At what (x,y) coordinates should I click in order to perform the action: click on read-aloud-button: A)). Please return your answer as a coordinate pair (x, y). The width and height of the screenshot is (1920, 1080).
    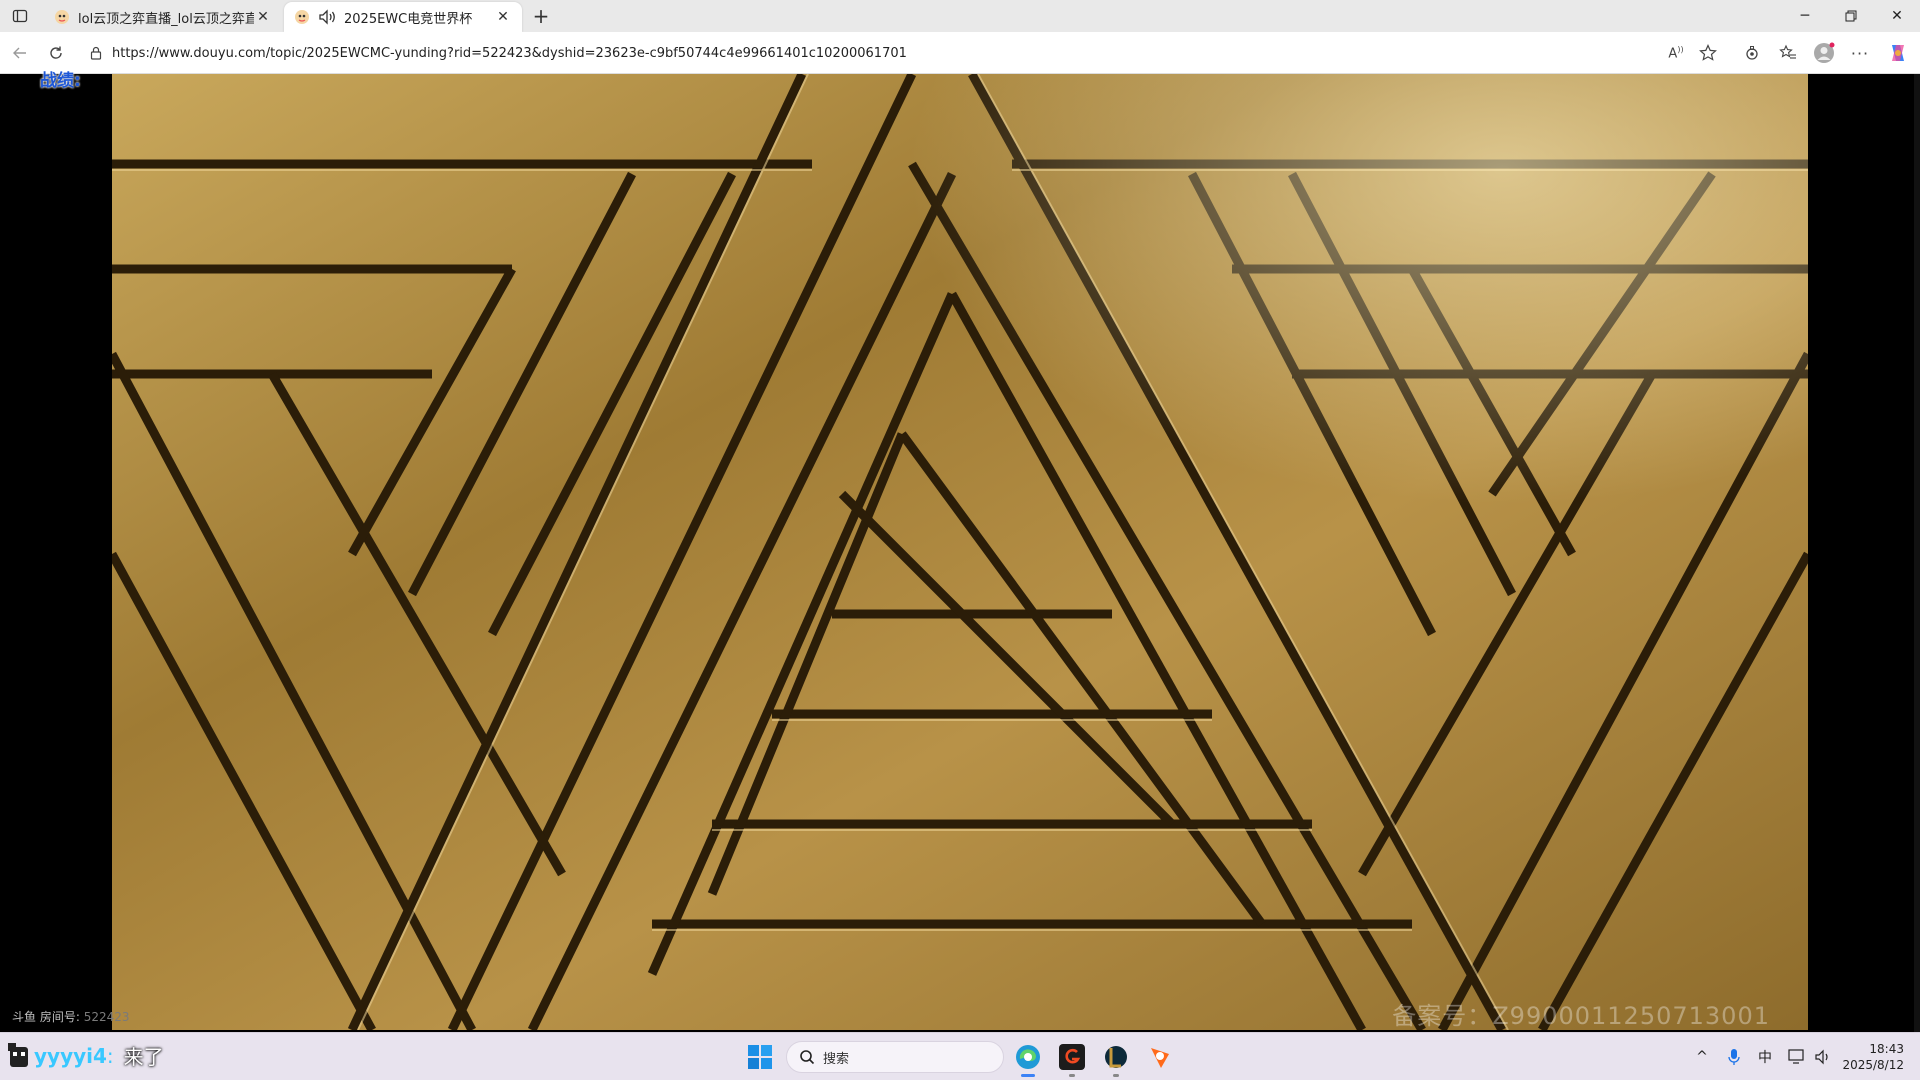
    Looking at the image, I should click on (1676, 53).